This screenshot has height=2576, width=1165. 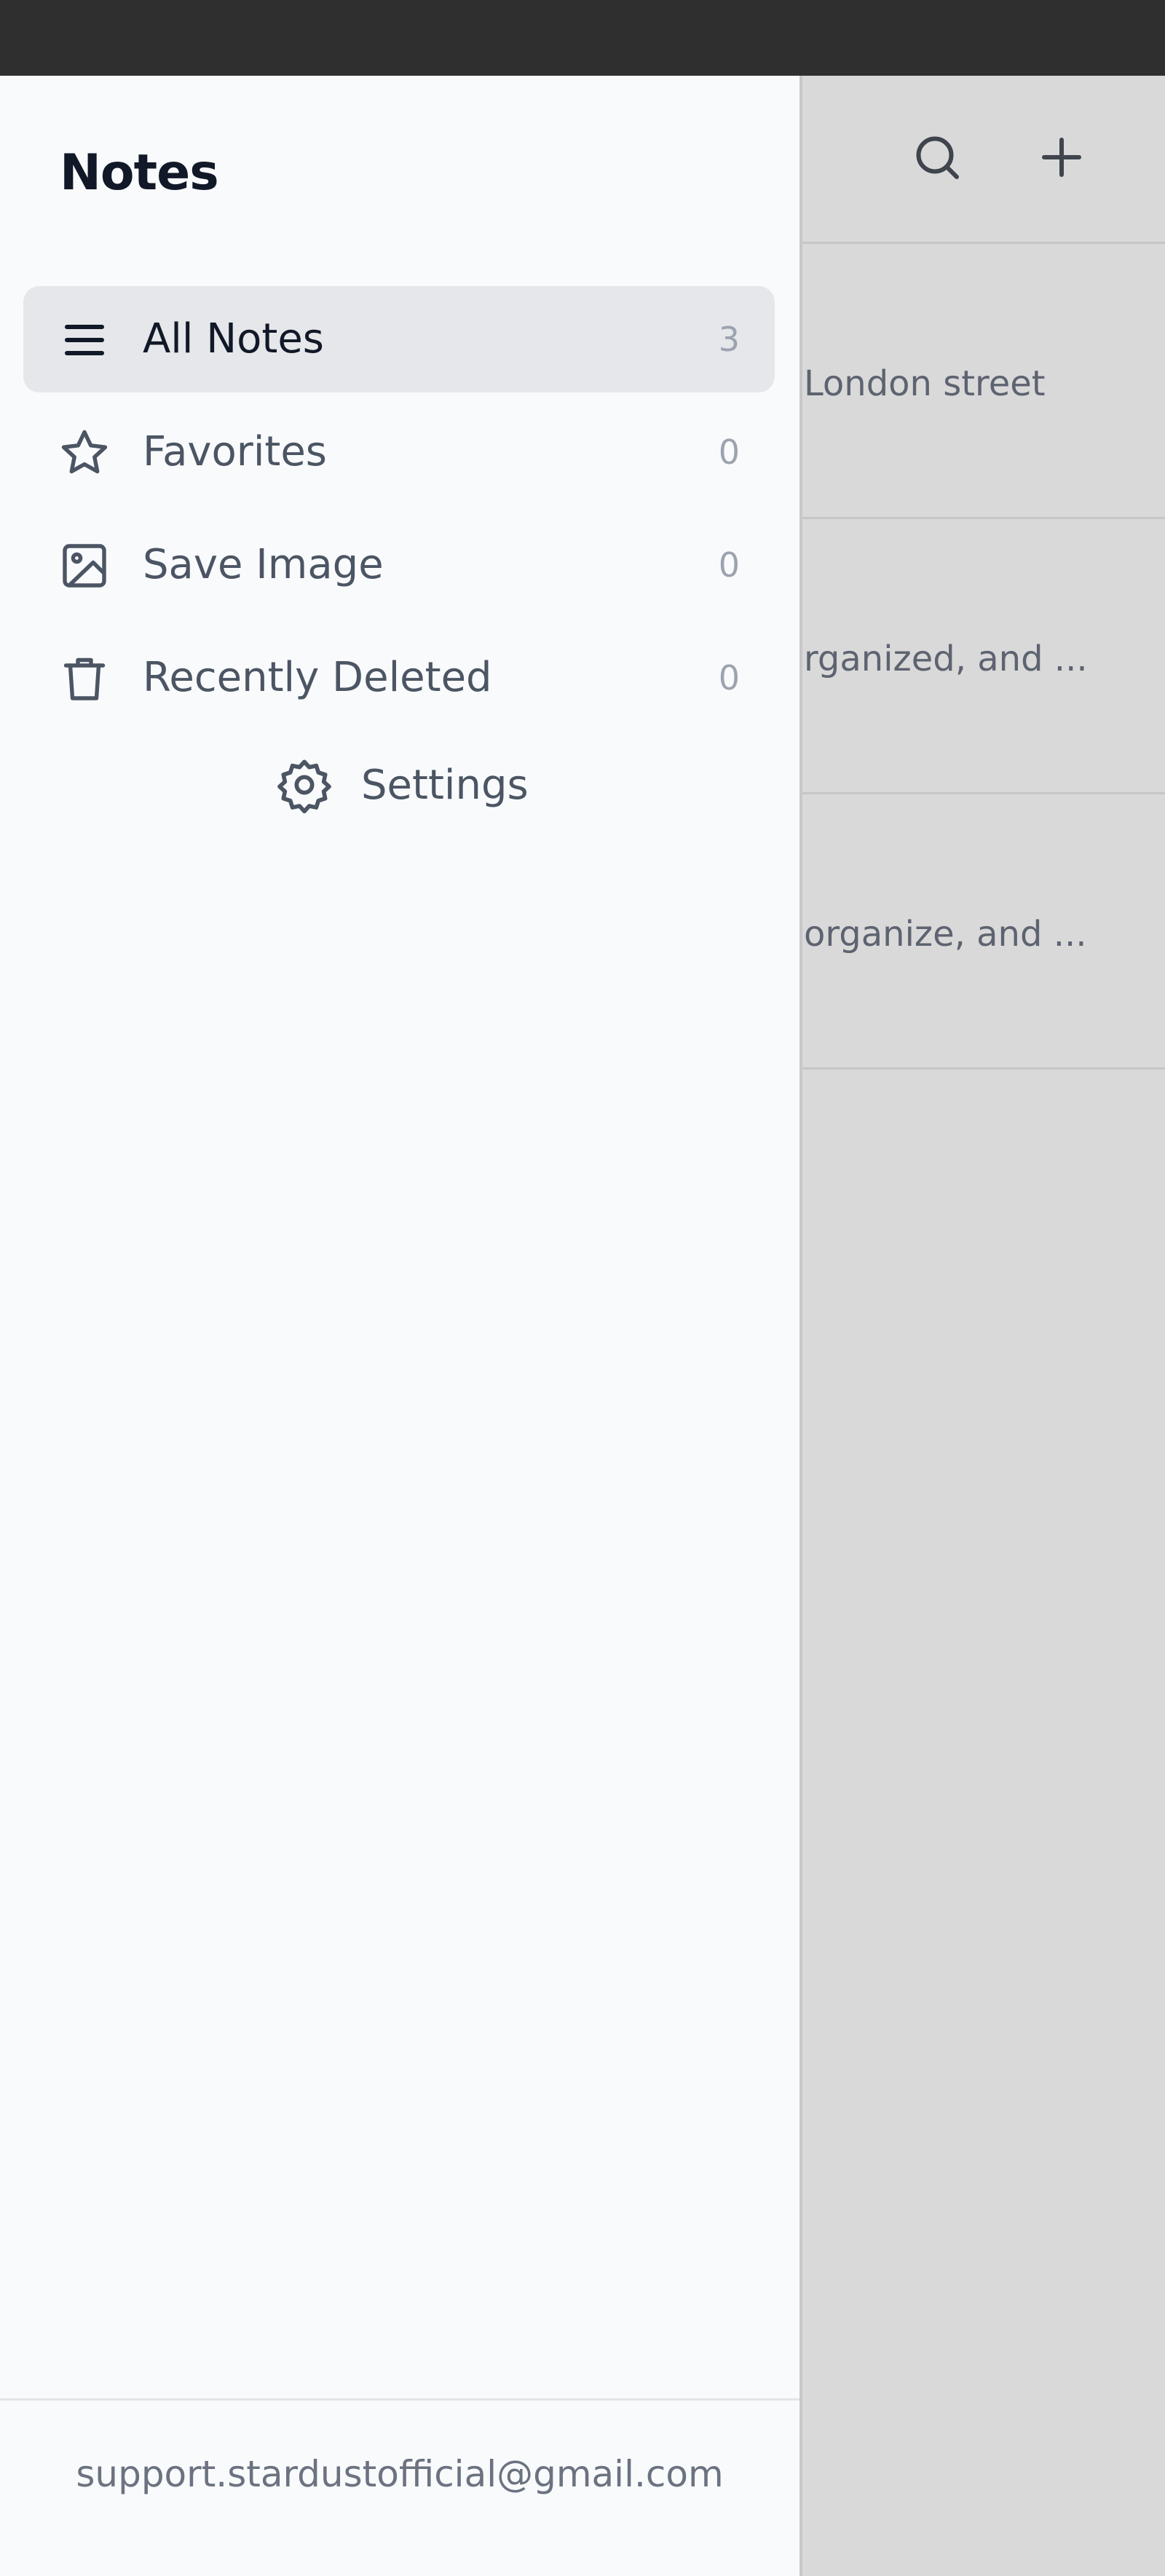 I want to click on nav-item-label: All Notes, so click(x=234, y=339).